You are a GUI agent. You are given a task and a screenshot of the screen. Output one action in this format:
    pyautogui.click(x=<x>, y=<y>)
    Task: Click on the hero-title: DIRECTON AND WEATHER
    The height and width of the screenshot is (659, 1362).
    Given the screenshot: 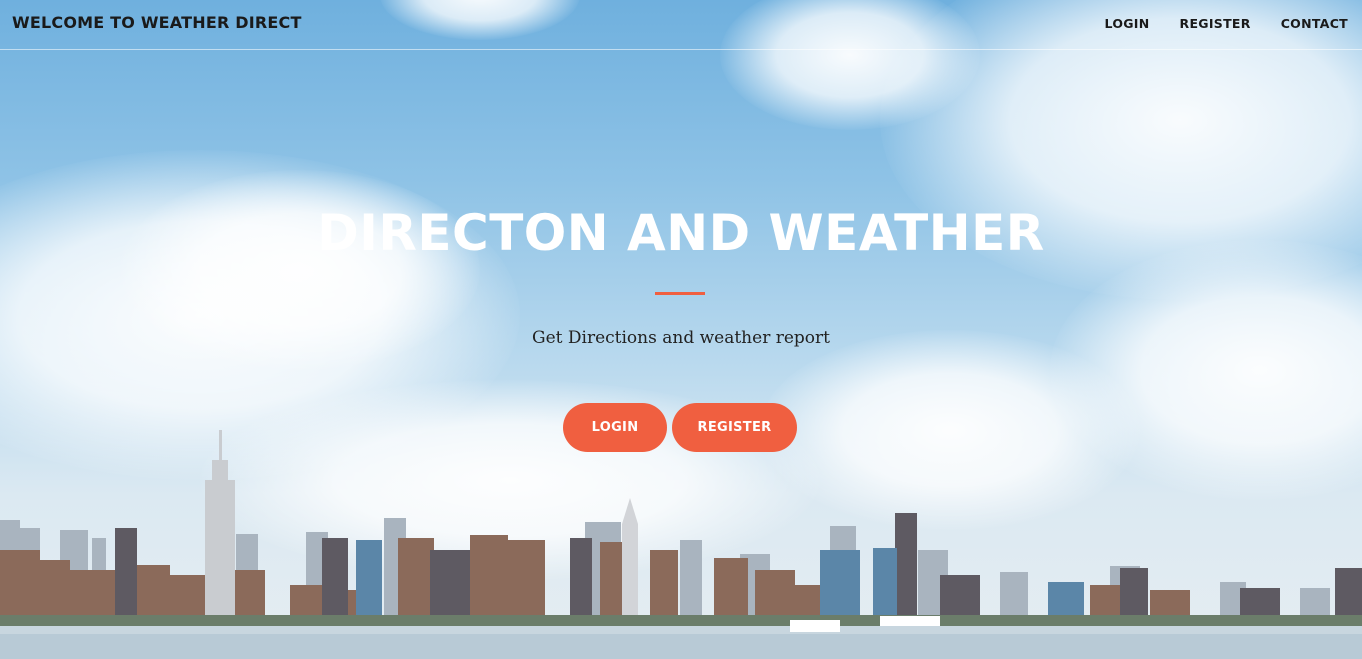 What is the action you would take?
    pyautogui.click(x=681, y=233)
    